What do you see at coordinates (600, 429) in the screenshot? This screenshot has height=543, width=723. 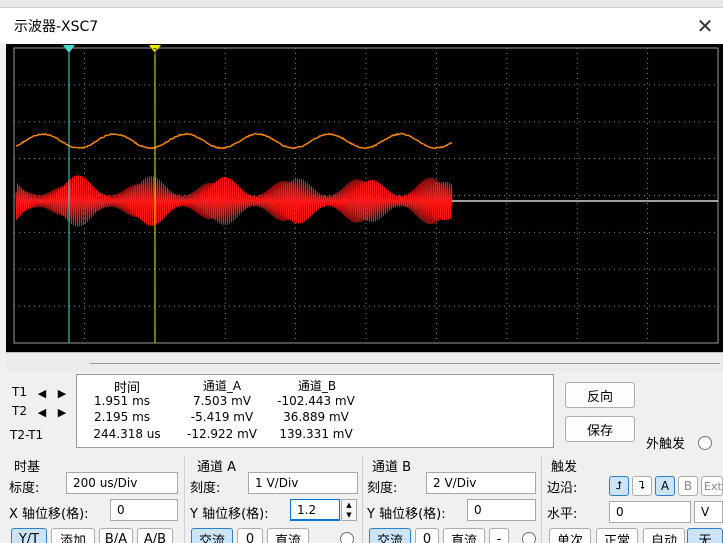 I see `save-button: 保存` at bounding box center [600, 429].